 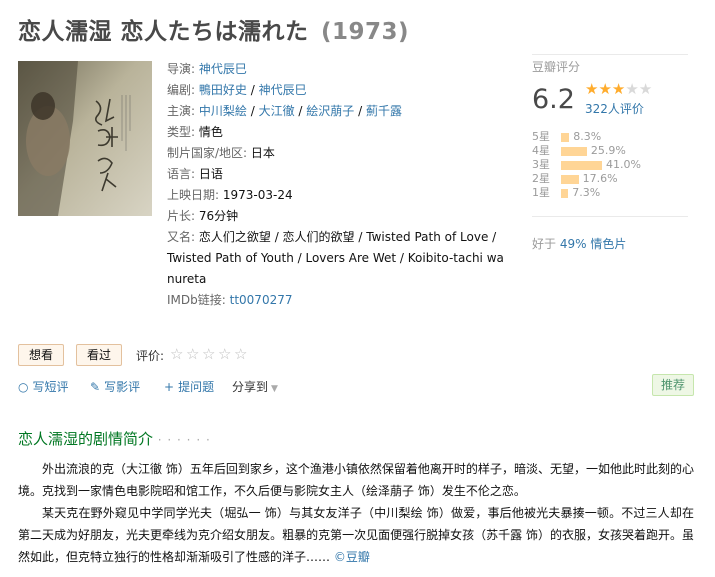 What do you see at coordinates (356, 386) in the screenshot?
I see `action-toolbar: ○ 写短评 ✎ 写影评 + 提问题 分享到 ▼ 推荐` at bounding box center [356, 386].